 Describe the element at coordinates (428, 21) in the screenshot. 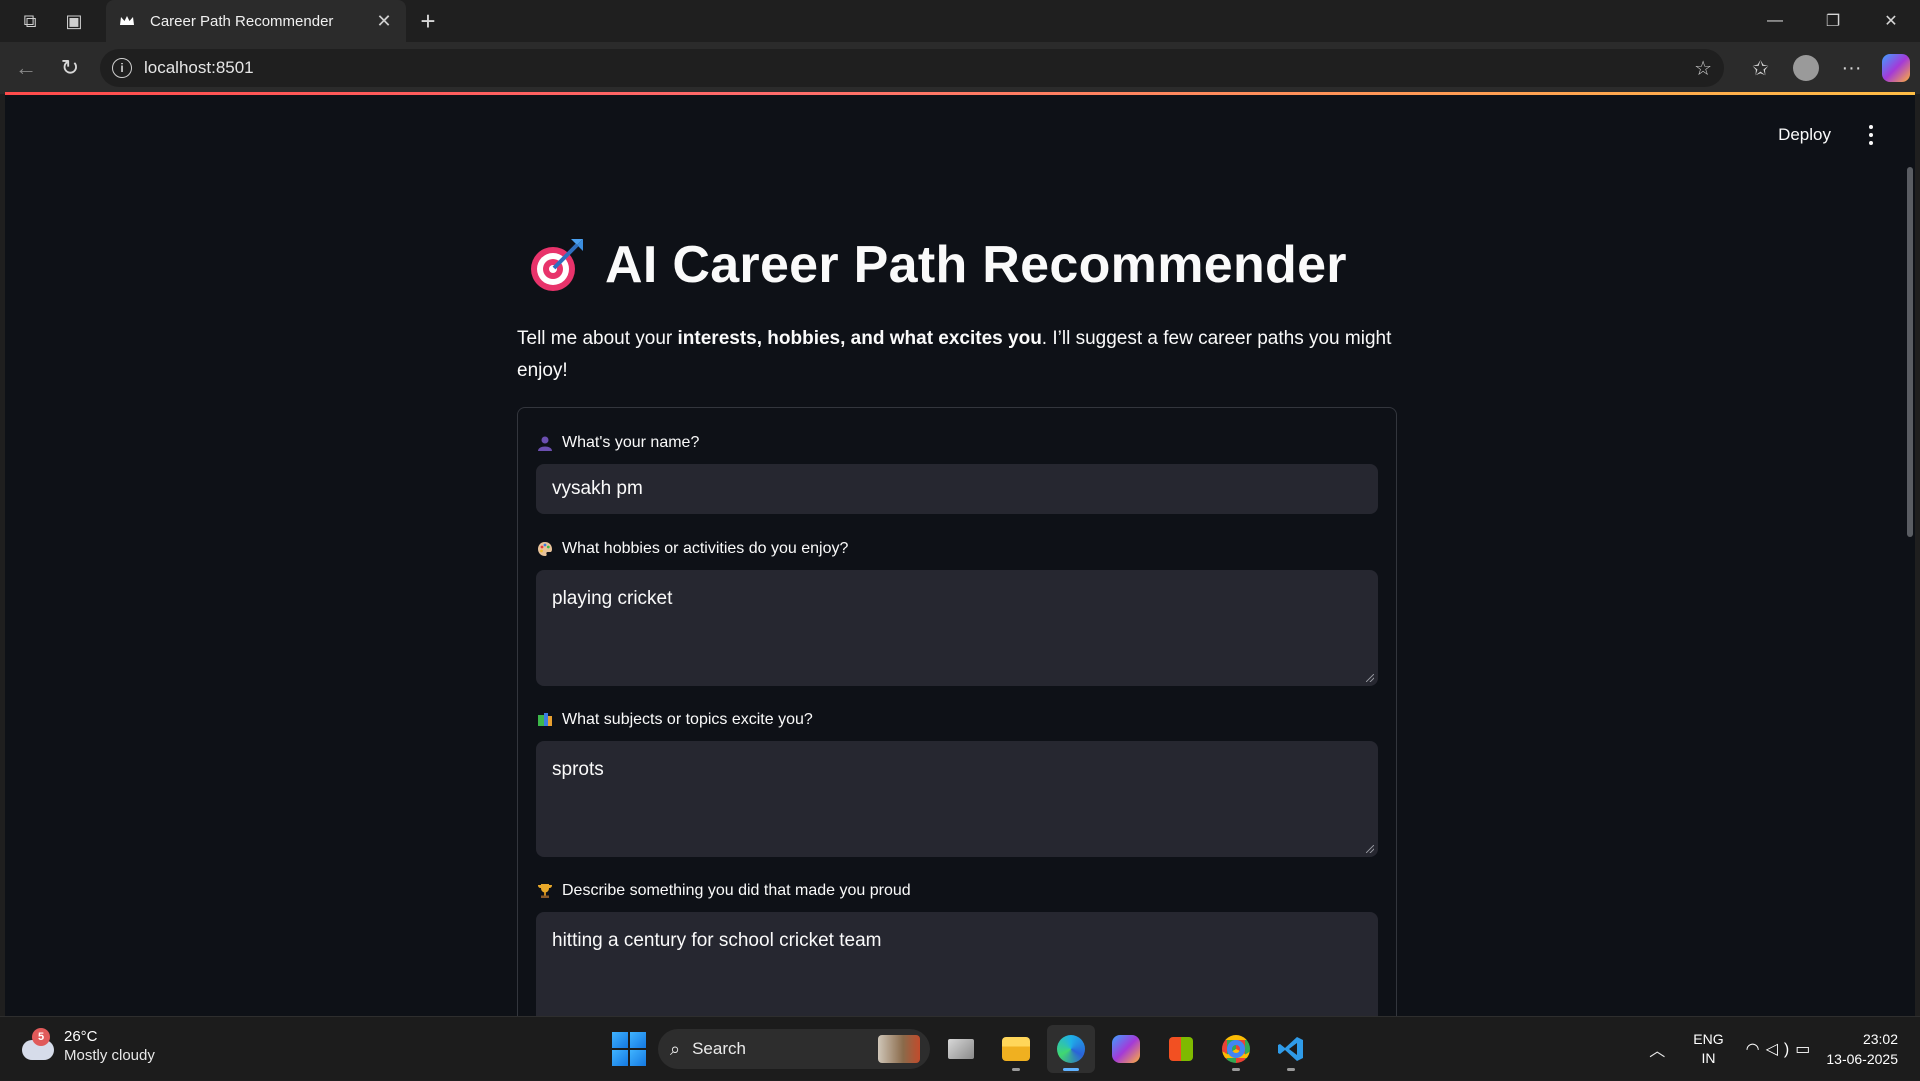

I see `new-tab-button: +` at that location.